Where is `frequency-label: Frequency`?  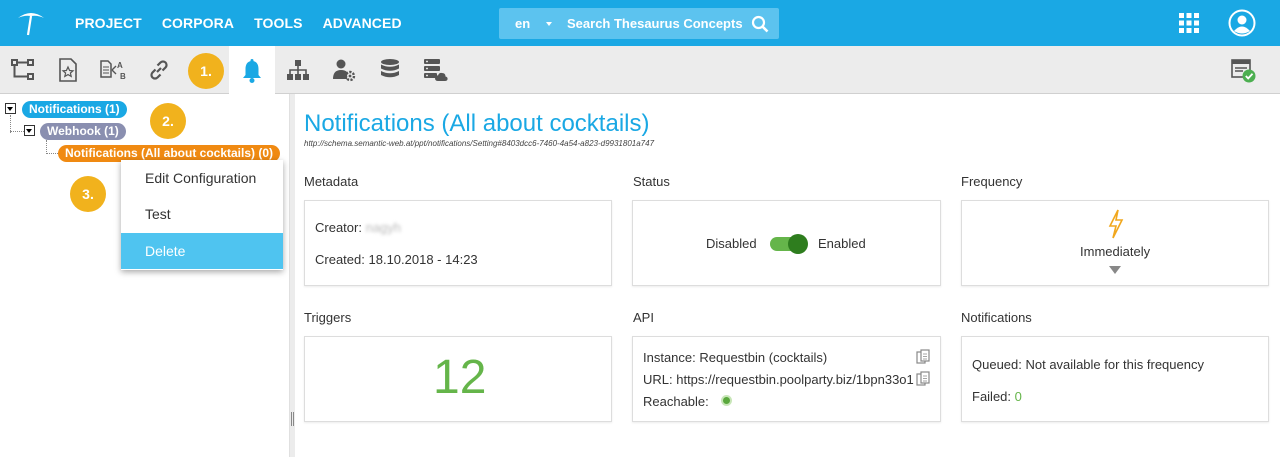 frequency-label: Frequency is located at coordinates (992, 181).